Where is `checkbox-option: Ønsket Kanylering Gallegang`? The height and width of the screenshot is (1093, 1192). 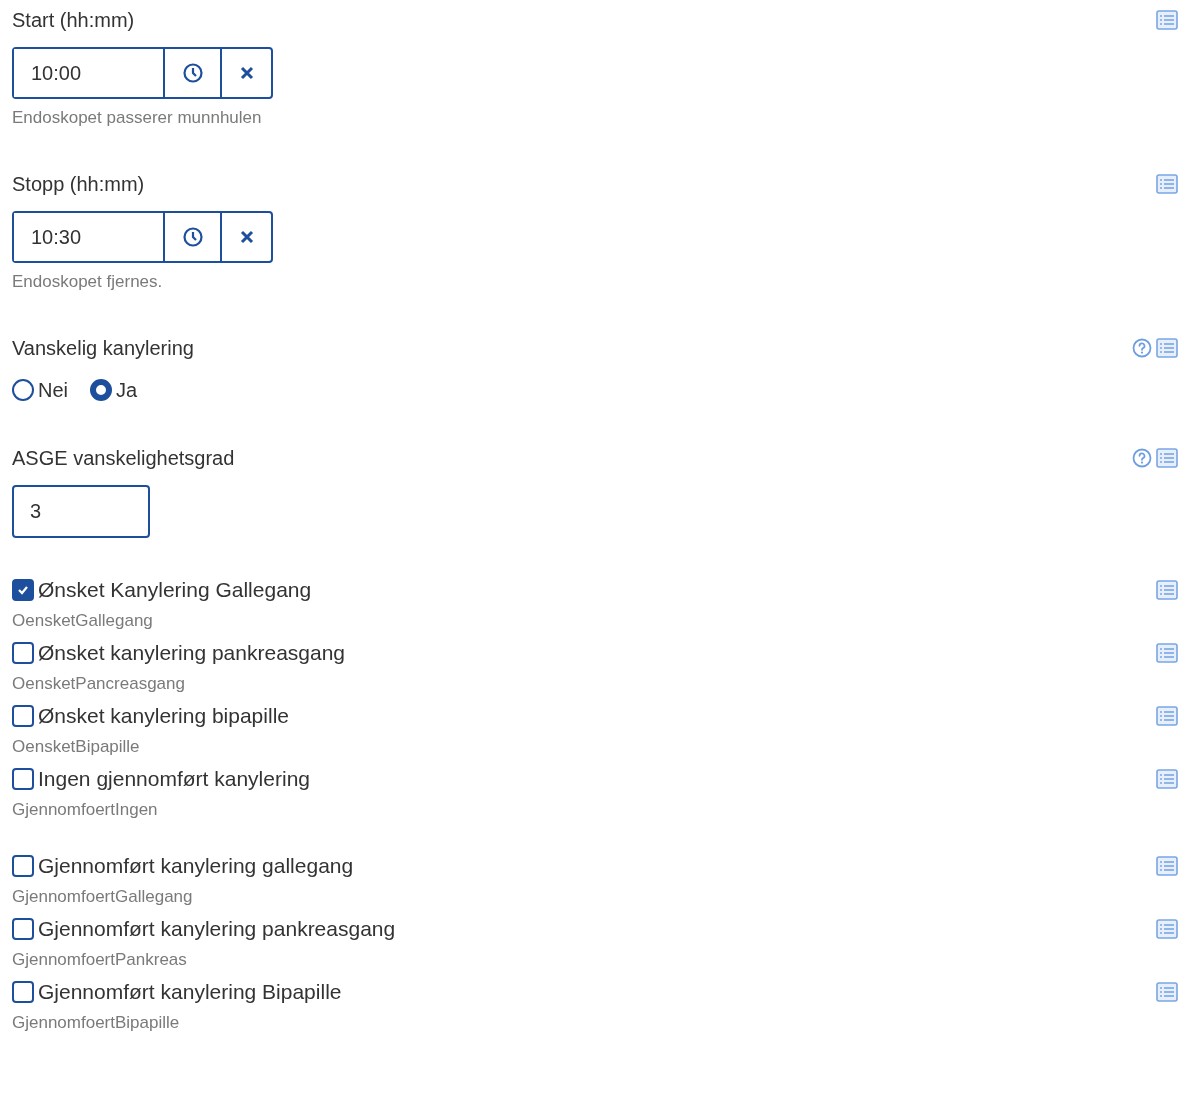 checkbox-option: Ønsket Kanylering Gallegang is located at coordinates (162, 590).